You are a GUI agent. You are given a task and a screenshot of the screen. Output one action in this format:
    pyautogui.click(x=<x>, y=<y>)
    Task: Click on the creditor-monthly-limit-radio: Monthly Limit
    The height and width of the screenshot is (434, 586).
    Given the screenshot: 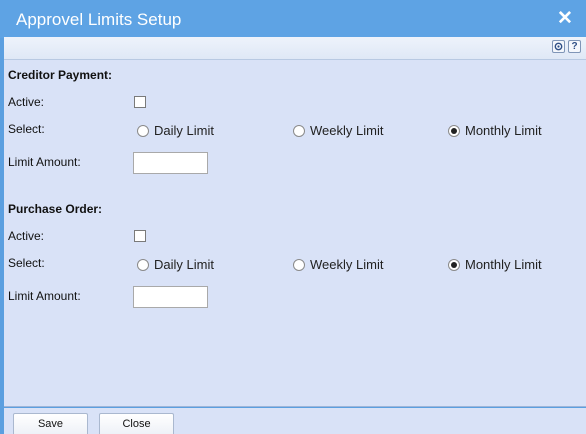 What is the action you would take?
    pyautogui.click(x=495, y=130)
    